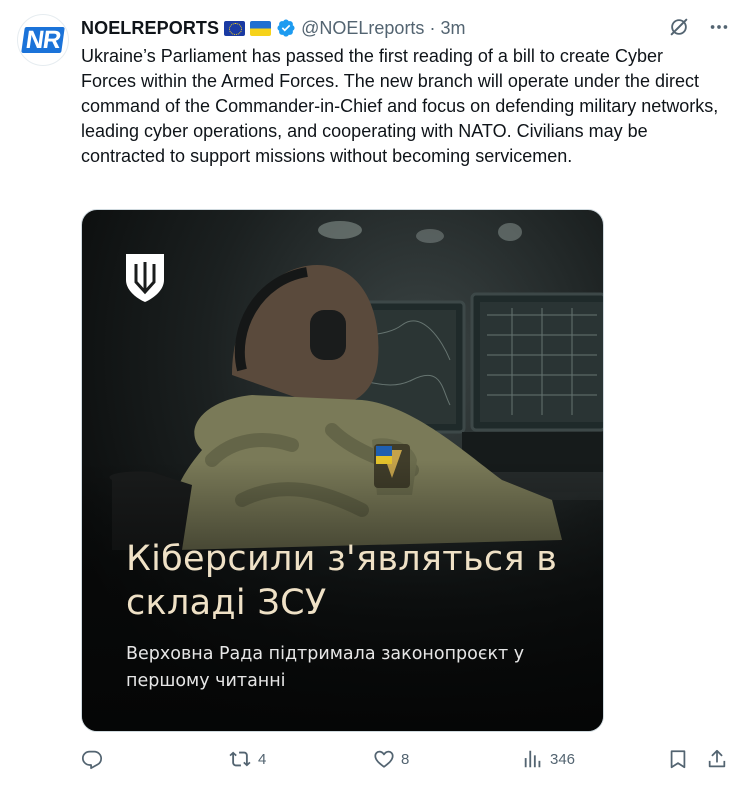 The height and width of the screenshot is (787, 748). I want to click on like-button: 8, so click(391, 759).